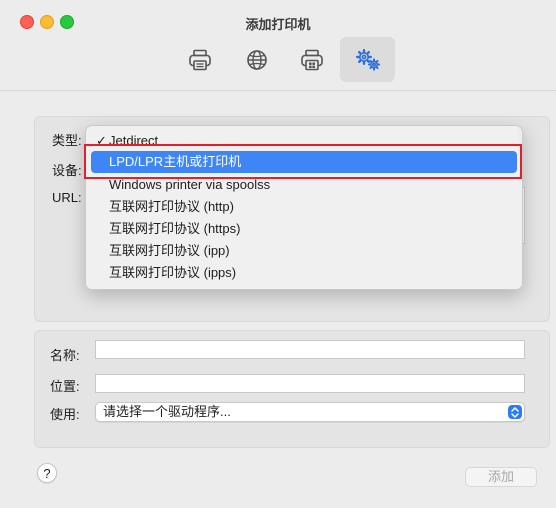  Describe the element at coordinates (47, 473) in the screenshot. I see `help-button: ?` at that location.